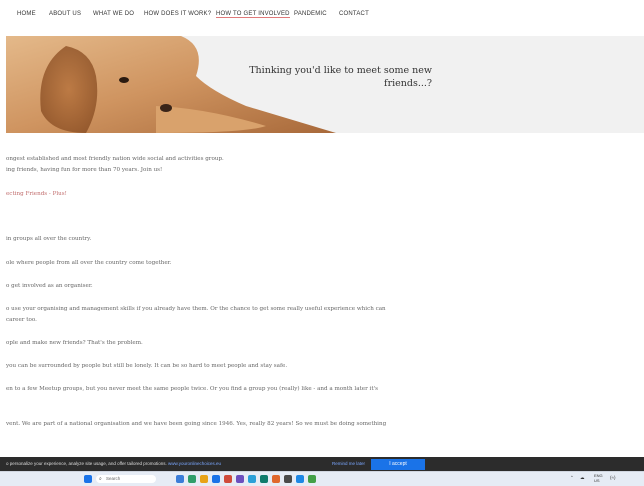 This screenshot has width=644, height=486. What do you see at coordinates (180, 479) in the screenshot?
I see `task-view-icon` at bounding box center [180, 479].